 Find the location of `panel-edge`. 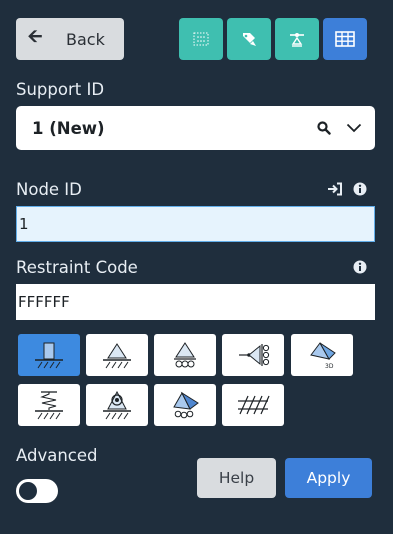

panel-edge is located at coordinates (396, 267).